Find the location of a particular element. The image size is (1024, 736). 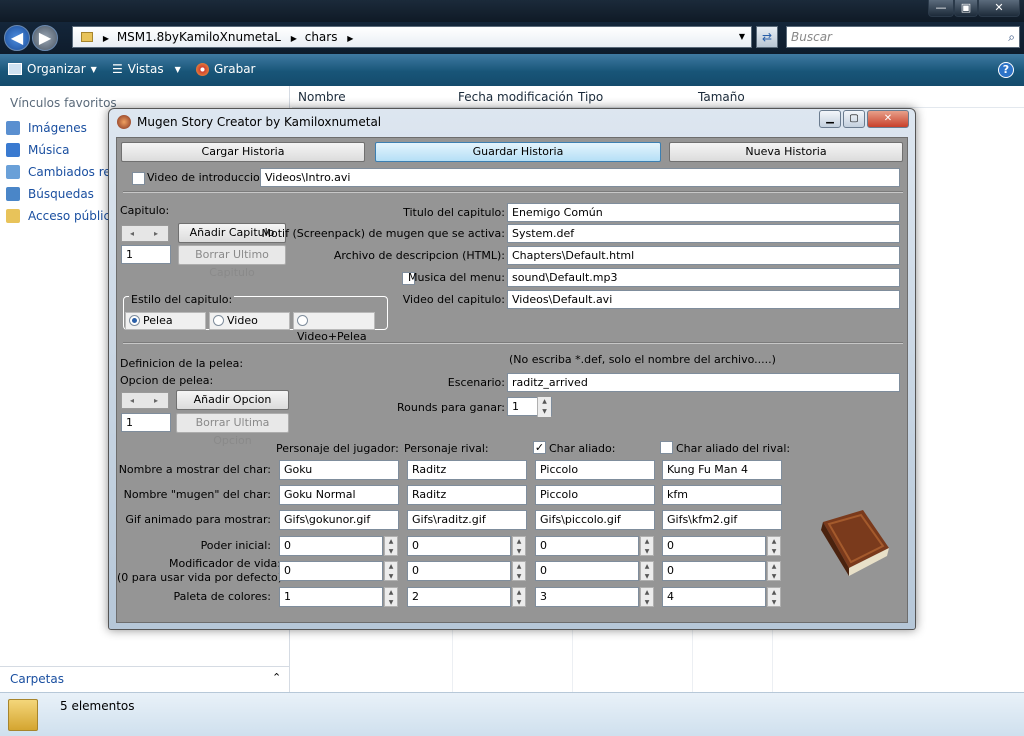

burn-button: Grabar is located at coordinates (226, 69).